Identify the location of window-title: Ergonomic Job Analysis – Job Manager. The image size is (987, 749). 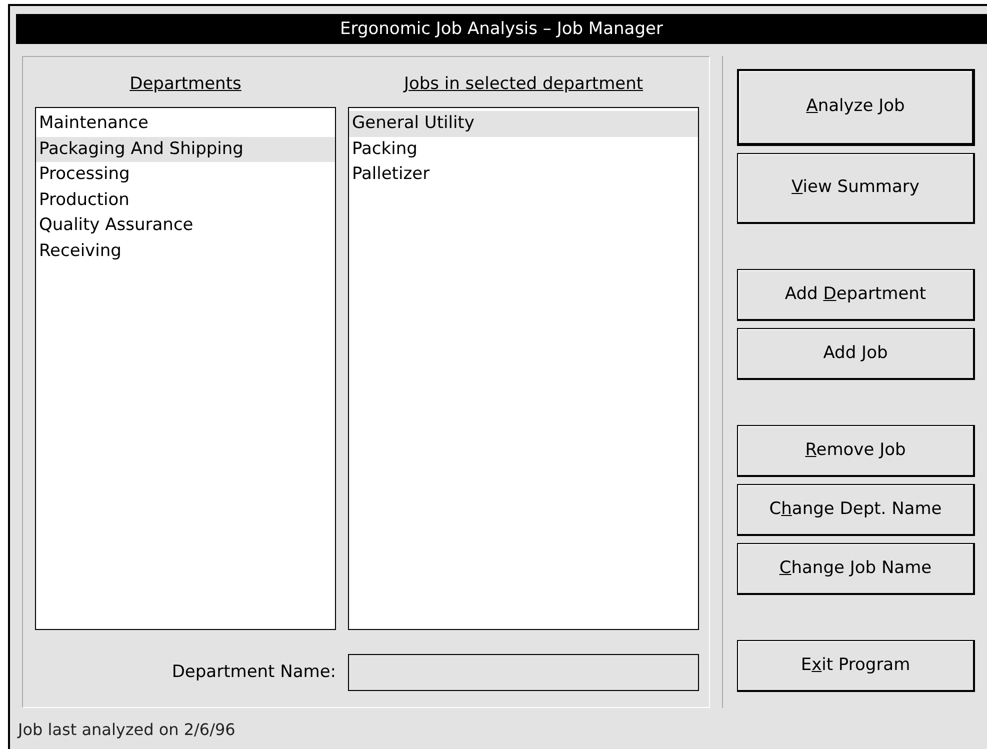
(501, 29).